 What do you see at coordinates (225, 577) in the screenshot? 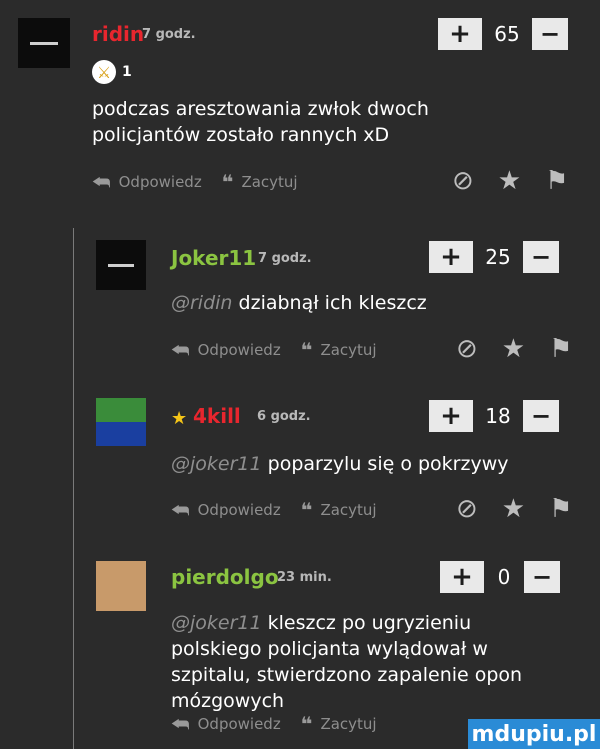
I see `username: pierdolgo` at bounding box center [225, 577].